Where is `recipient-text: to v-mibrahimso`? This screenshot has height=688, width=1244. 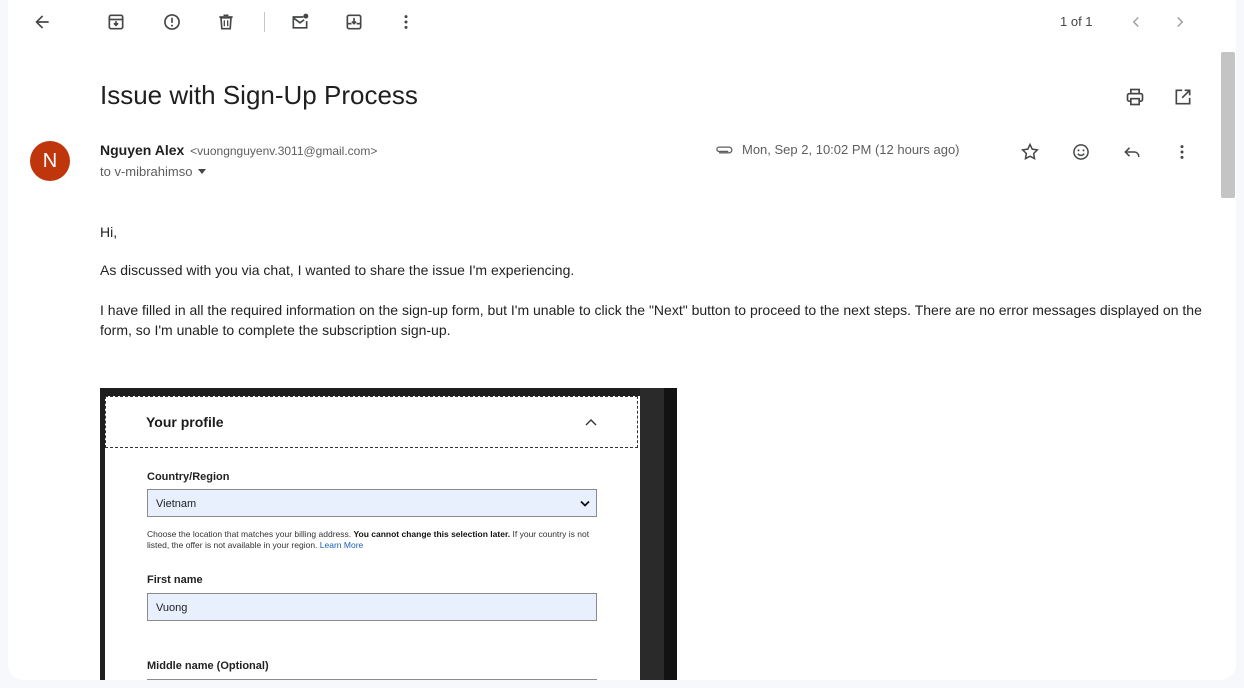
recipient-text: to v-mibrahimso is located at coordinates (146, 171).